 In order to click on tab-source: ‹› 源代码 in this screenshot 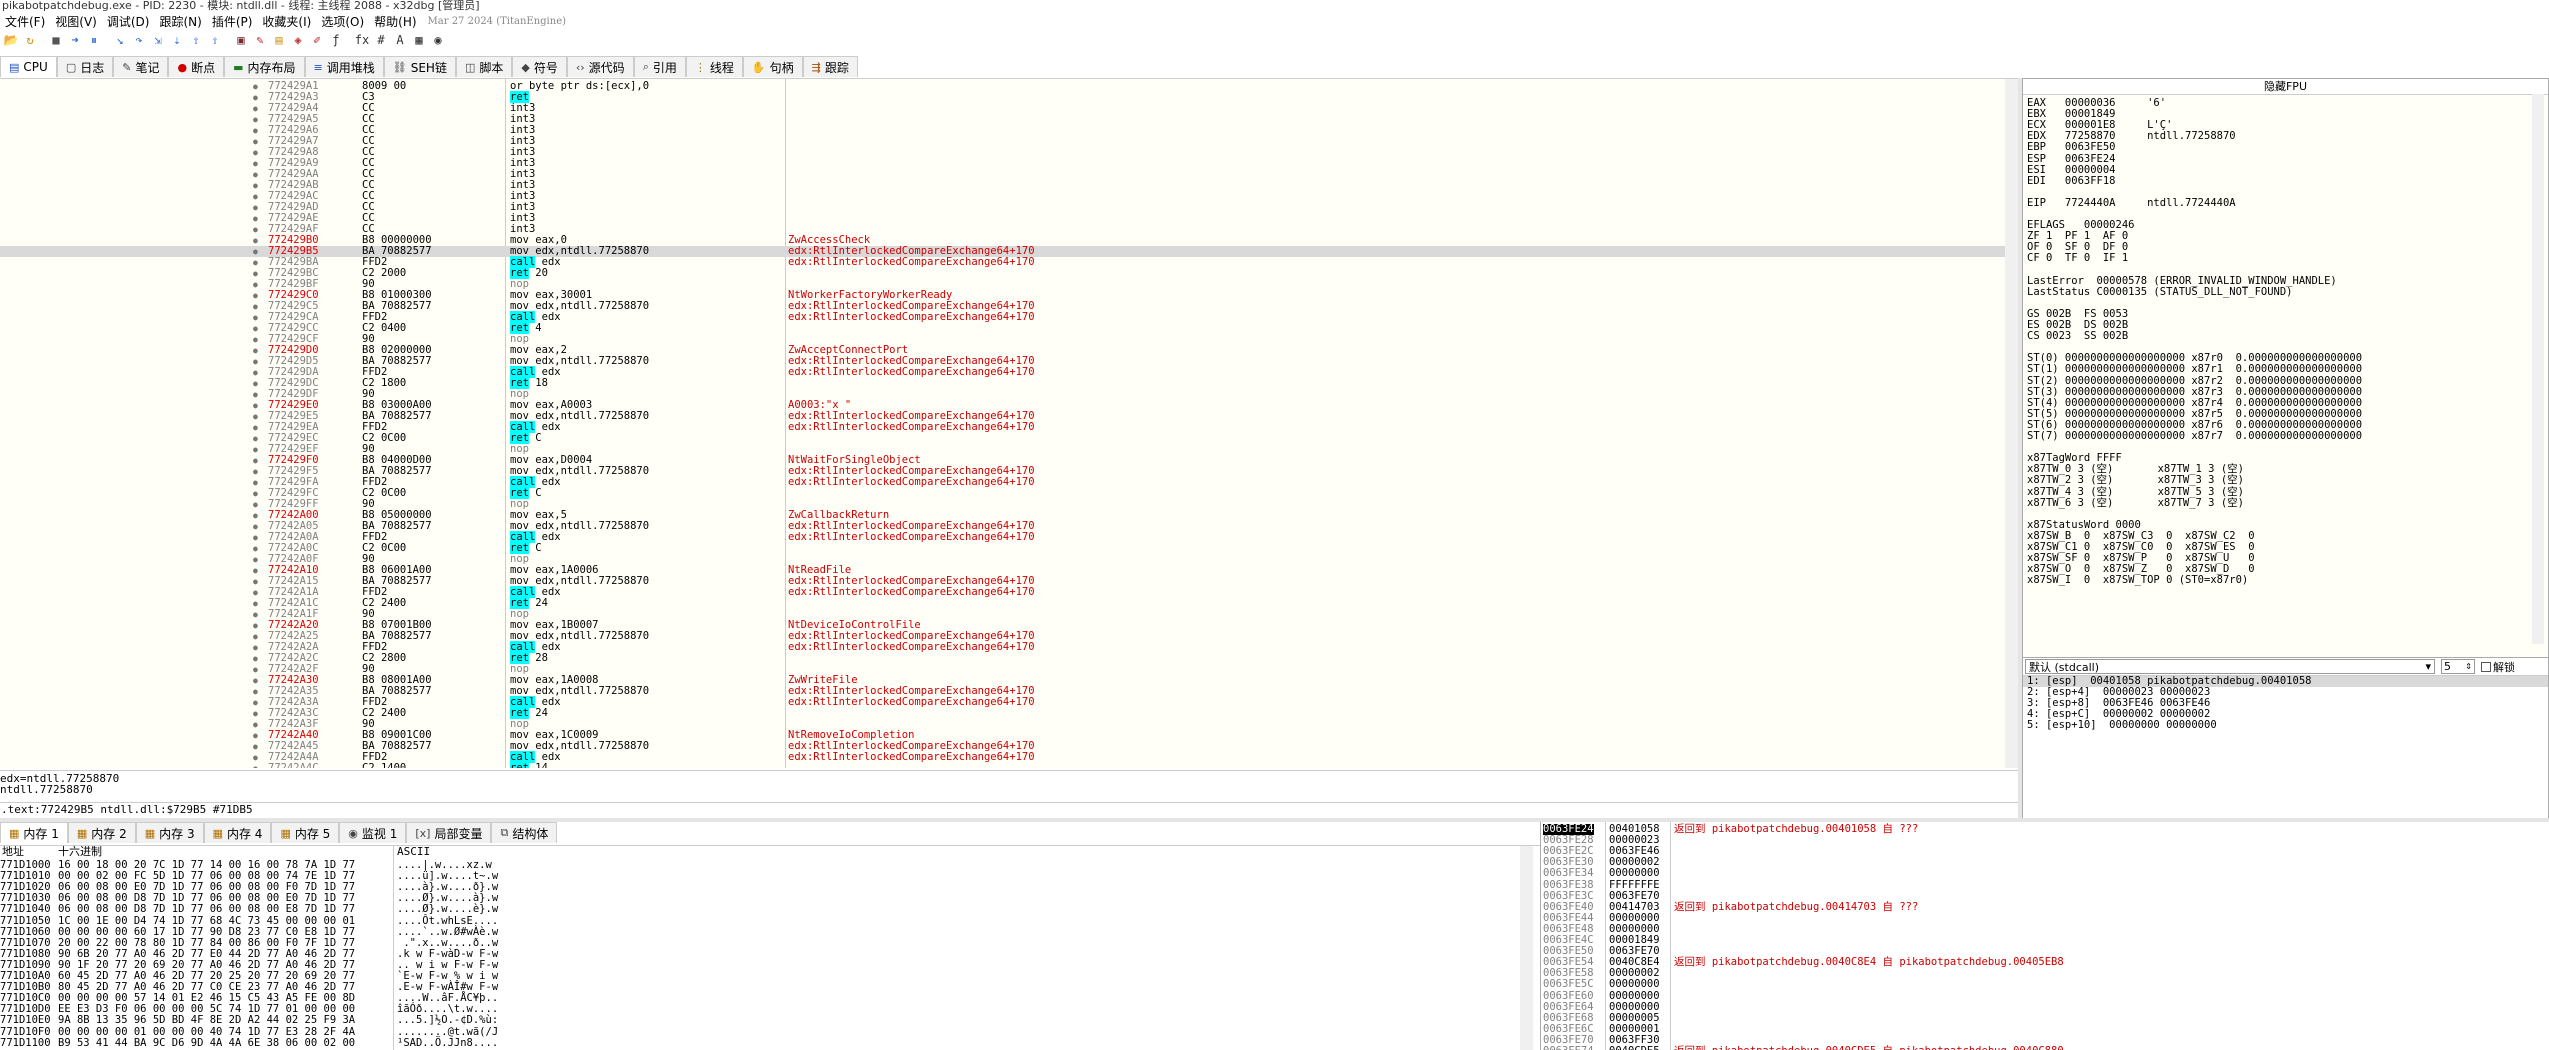, I will do `click(600, 66)`.